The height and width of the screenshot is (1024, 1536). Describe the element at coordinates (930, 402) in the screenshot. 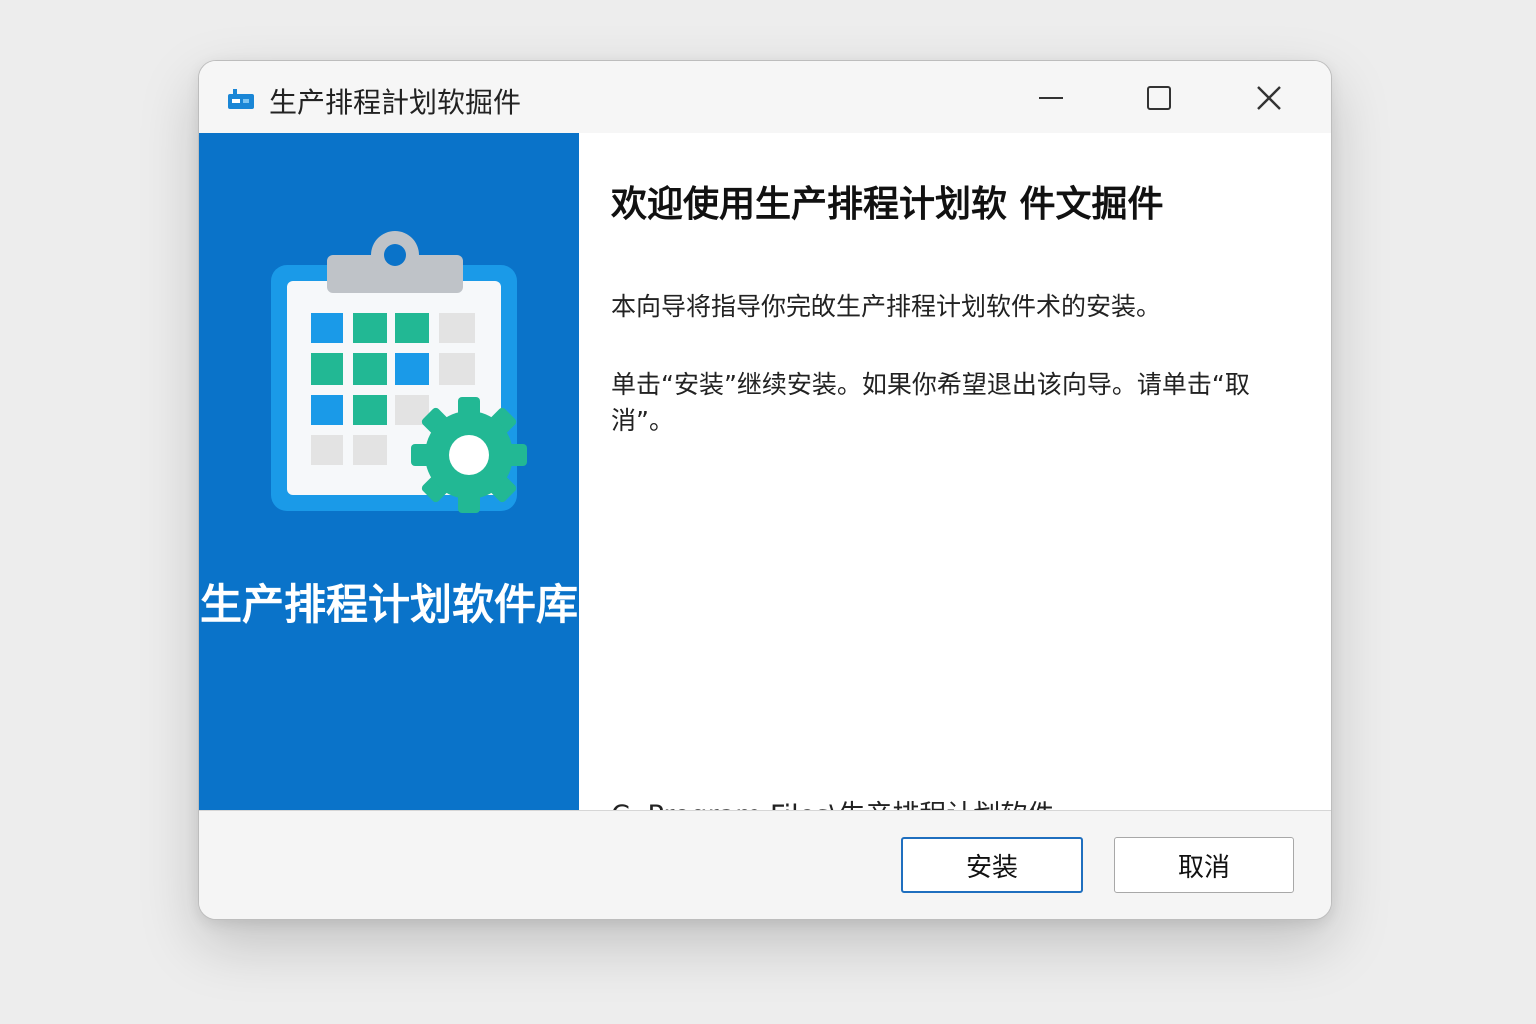

I see `instruction-text: 单击“安装”继续安装。如果你希望退出该向导。请单击“取消”。` at that location.